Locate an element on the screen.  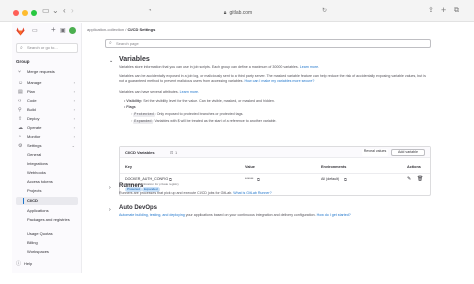
sidebar-subitem-access-tokens: Access tokens is located at coordinates (47, 182).